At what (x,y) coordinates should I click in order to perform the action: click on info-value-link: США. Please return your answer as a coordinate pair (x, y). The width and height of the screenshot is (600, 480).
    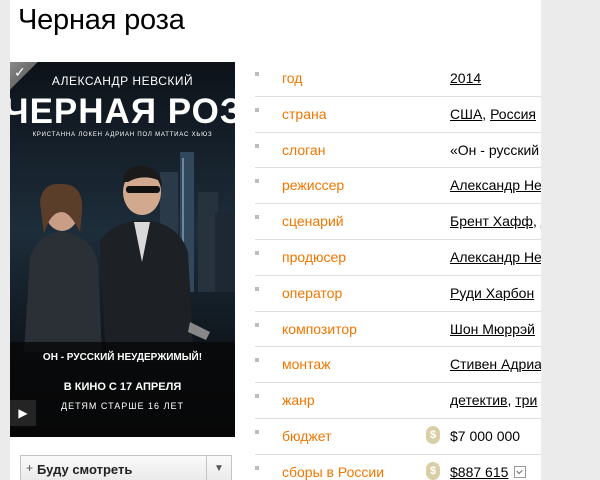
    Looking at the image, I should click on (466, 114).